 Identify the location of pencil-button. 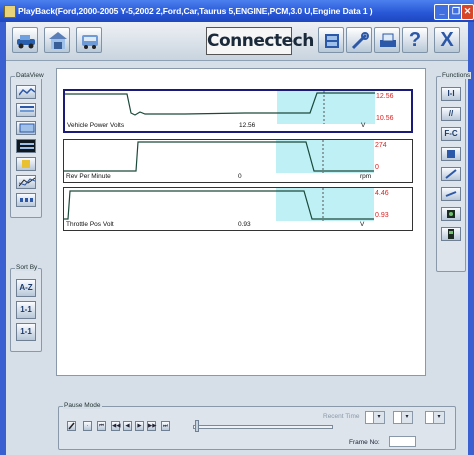
(451, 174).